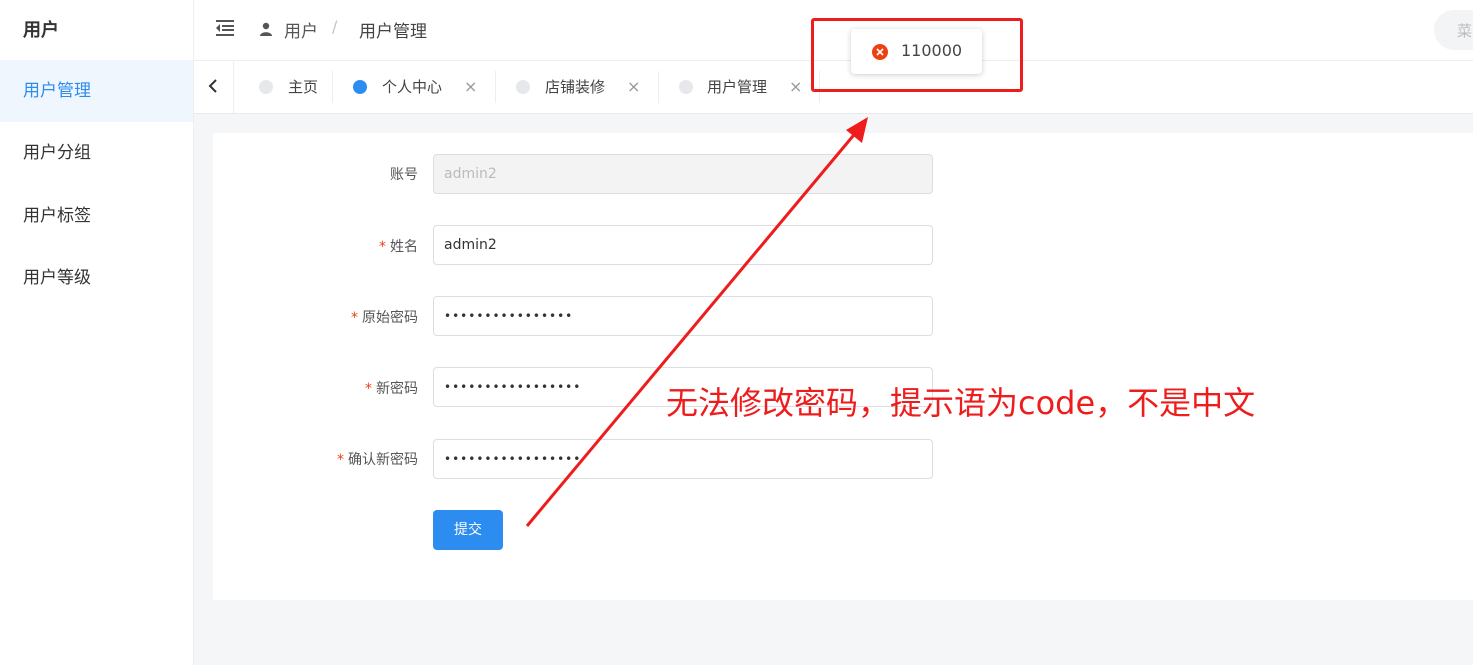  I want to click on annotation-arrow, so click(696, 322).